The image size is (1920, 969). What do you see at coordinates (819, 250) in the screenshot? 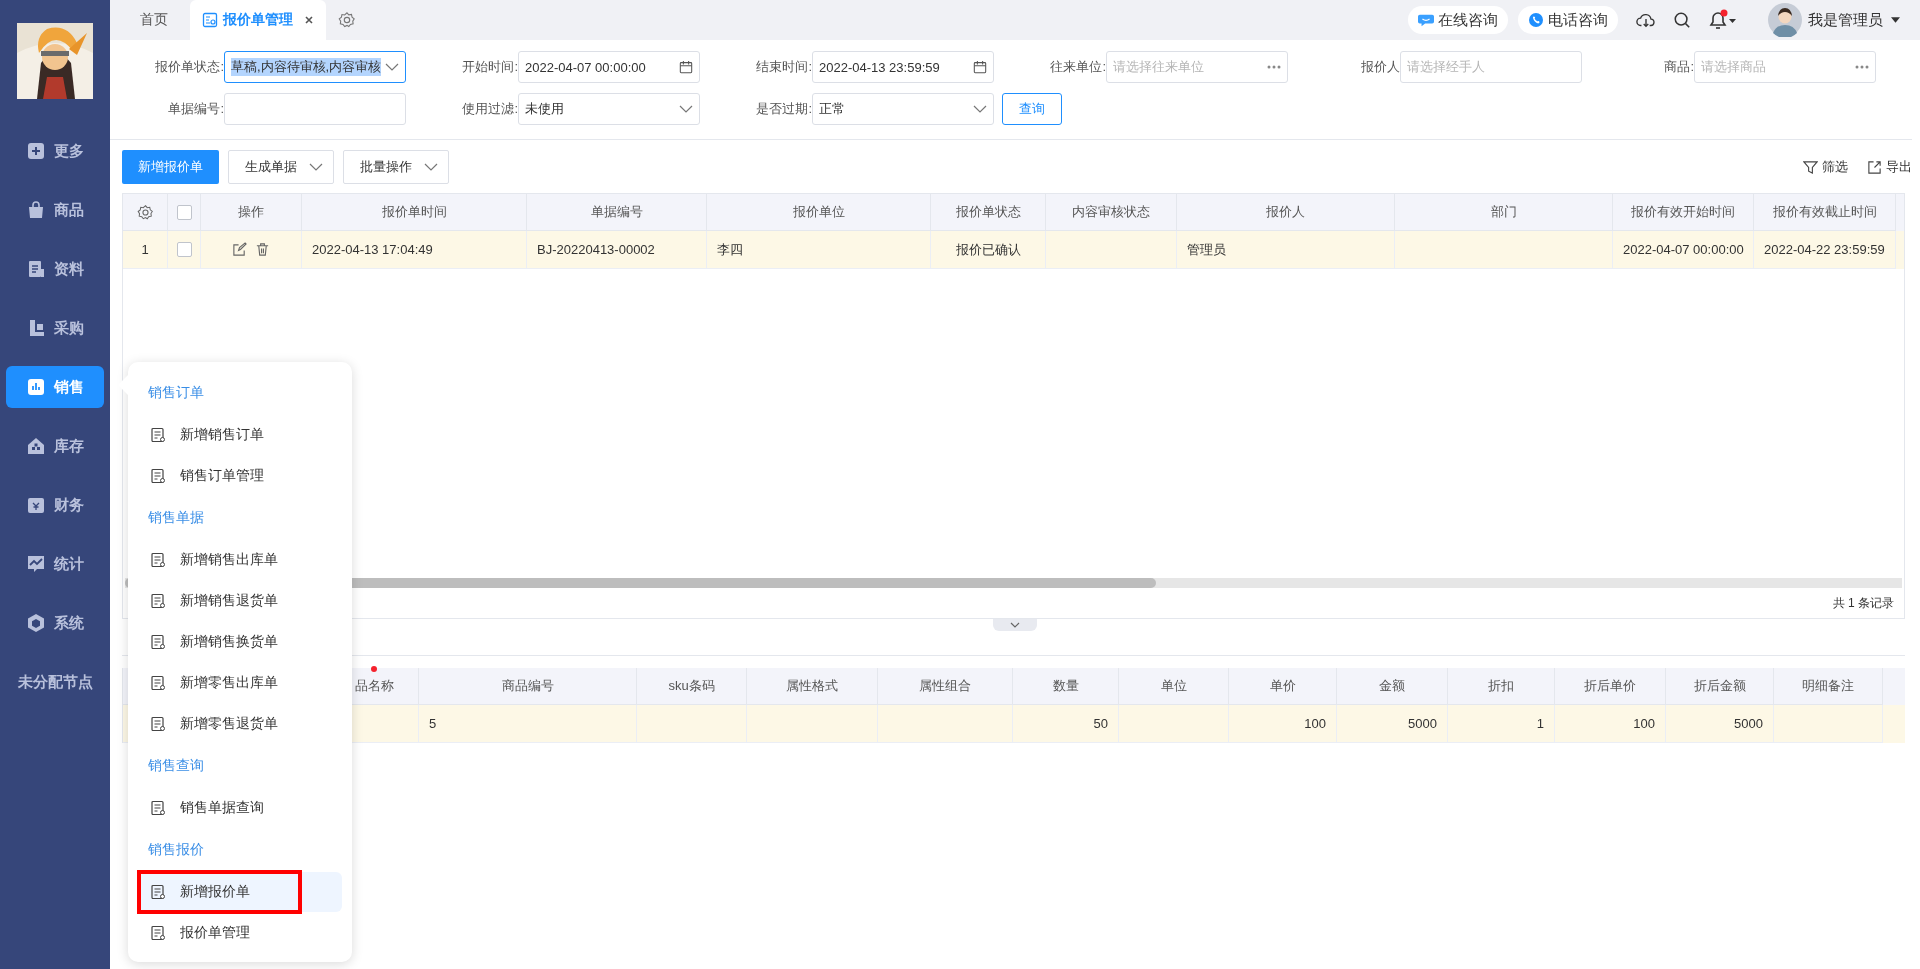
I see `table-cell: 李四` at bounding box center [819, 250].